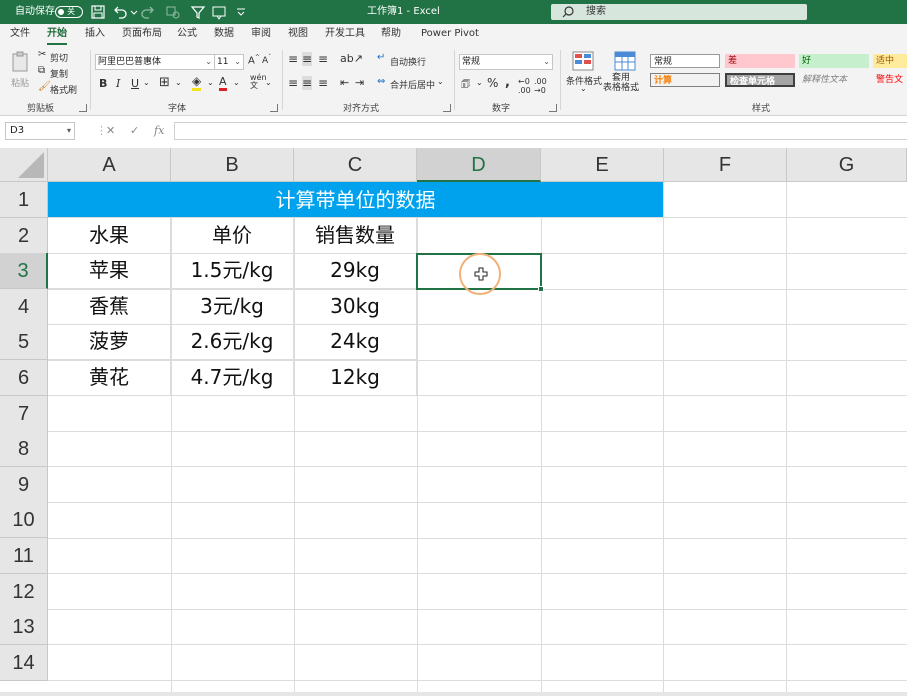  I want to click on copy-button: 复制, so click(59, 73).